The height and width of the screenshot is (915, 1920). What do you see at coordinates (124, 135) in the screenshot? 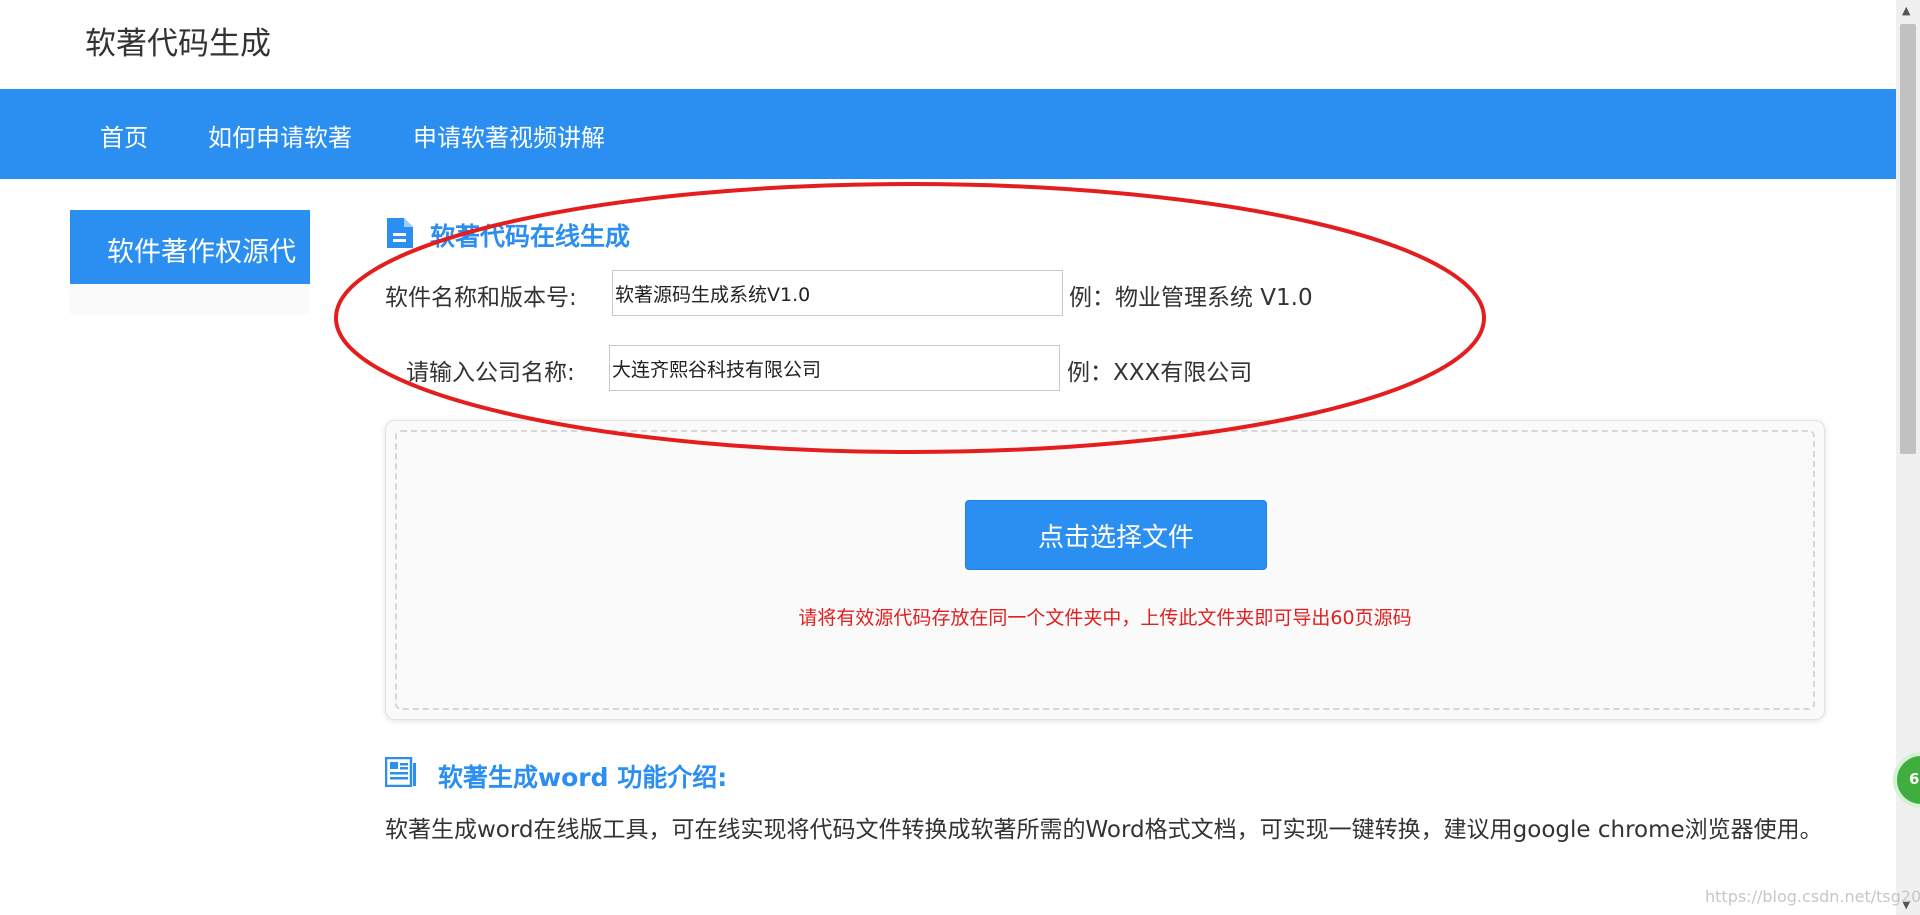
I see `nav-item-home: 首页` at bounding box center [124, 135].